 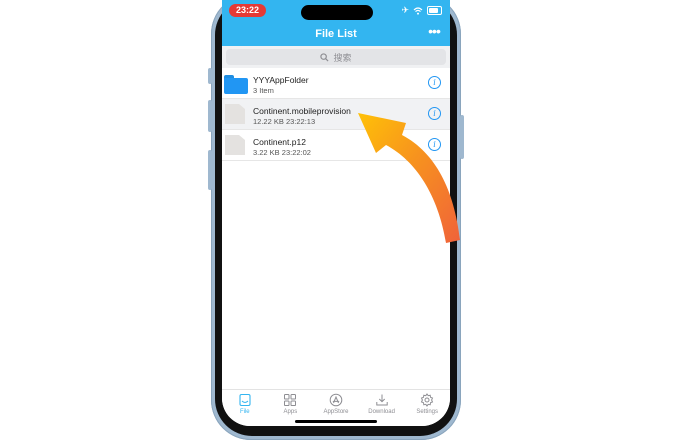 What do you see at coordinates (336, 400) in the screenshot?
I see `appstore-icon` at bounding box center [336, 400].